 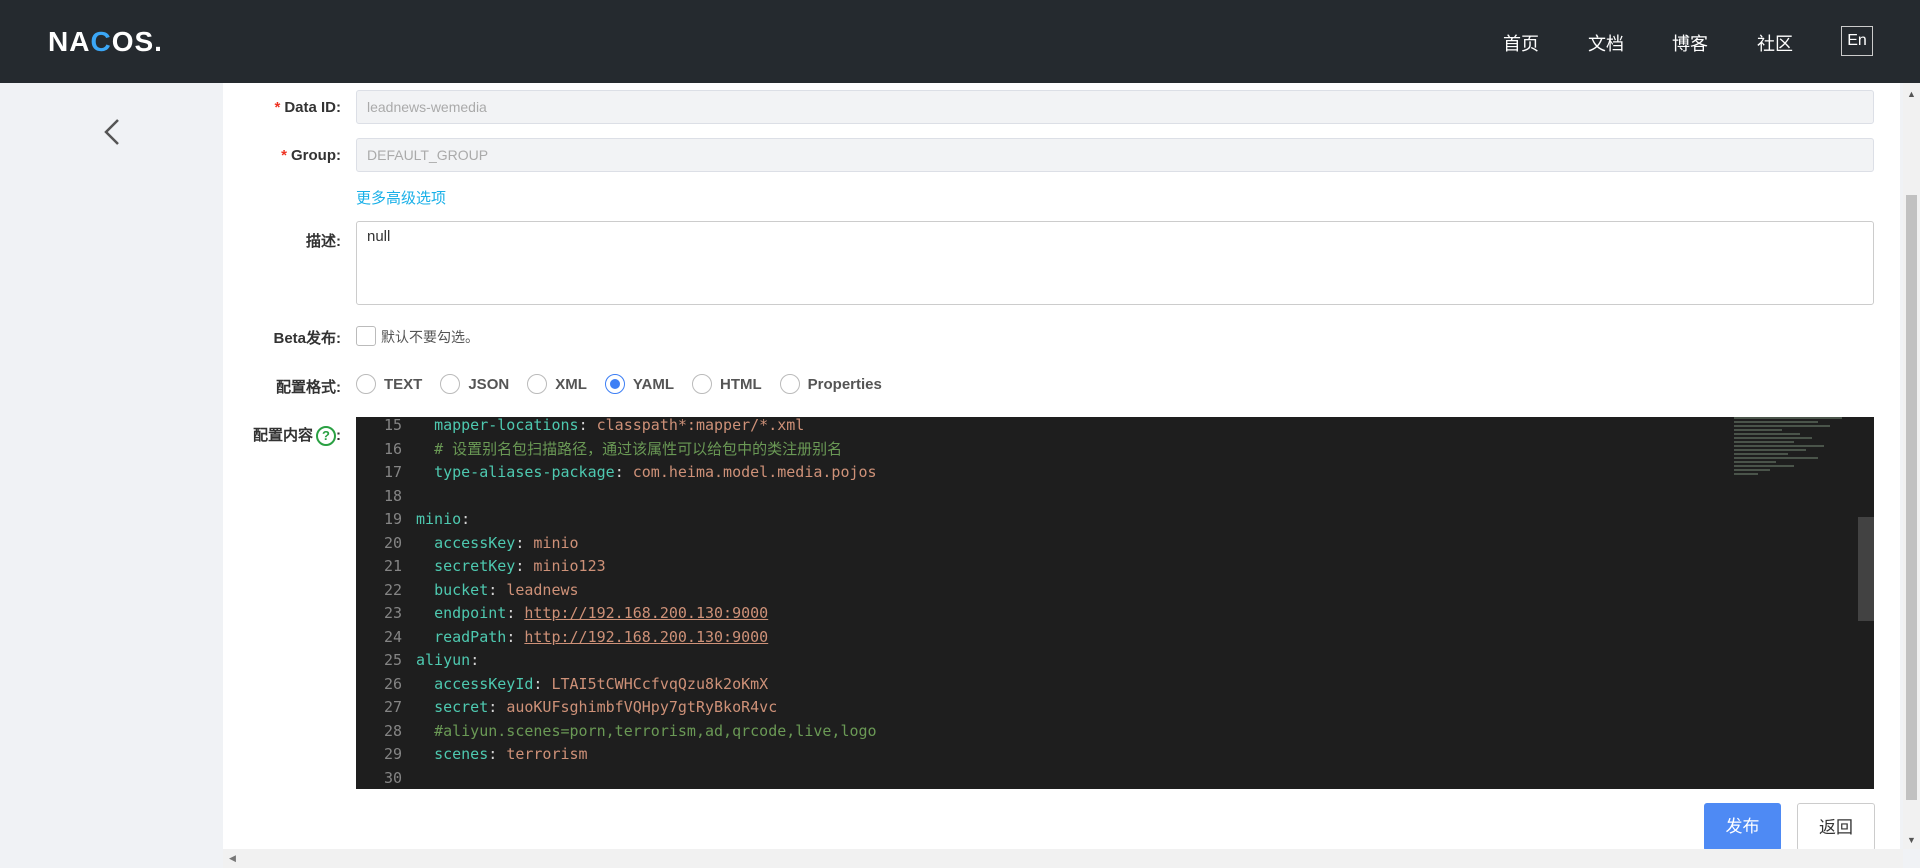 I want to click on line-number: 26, so click(x=392, y=683).